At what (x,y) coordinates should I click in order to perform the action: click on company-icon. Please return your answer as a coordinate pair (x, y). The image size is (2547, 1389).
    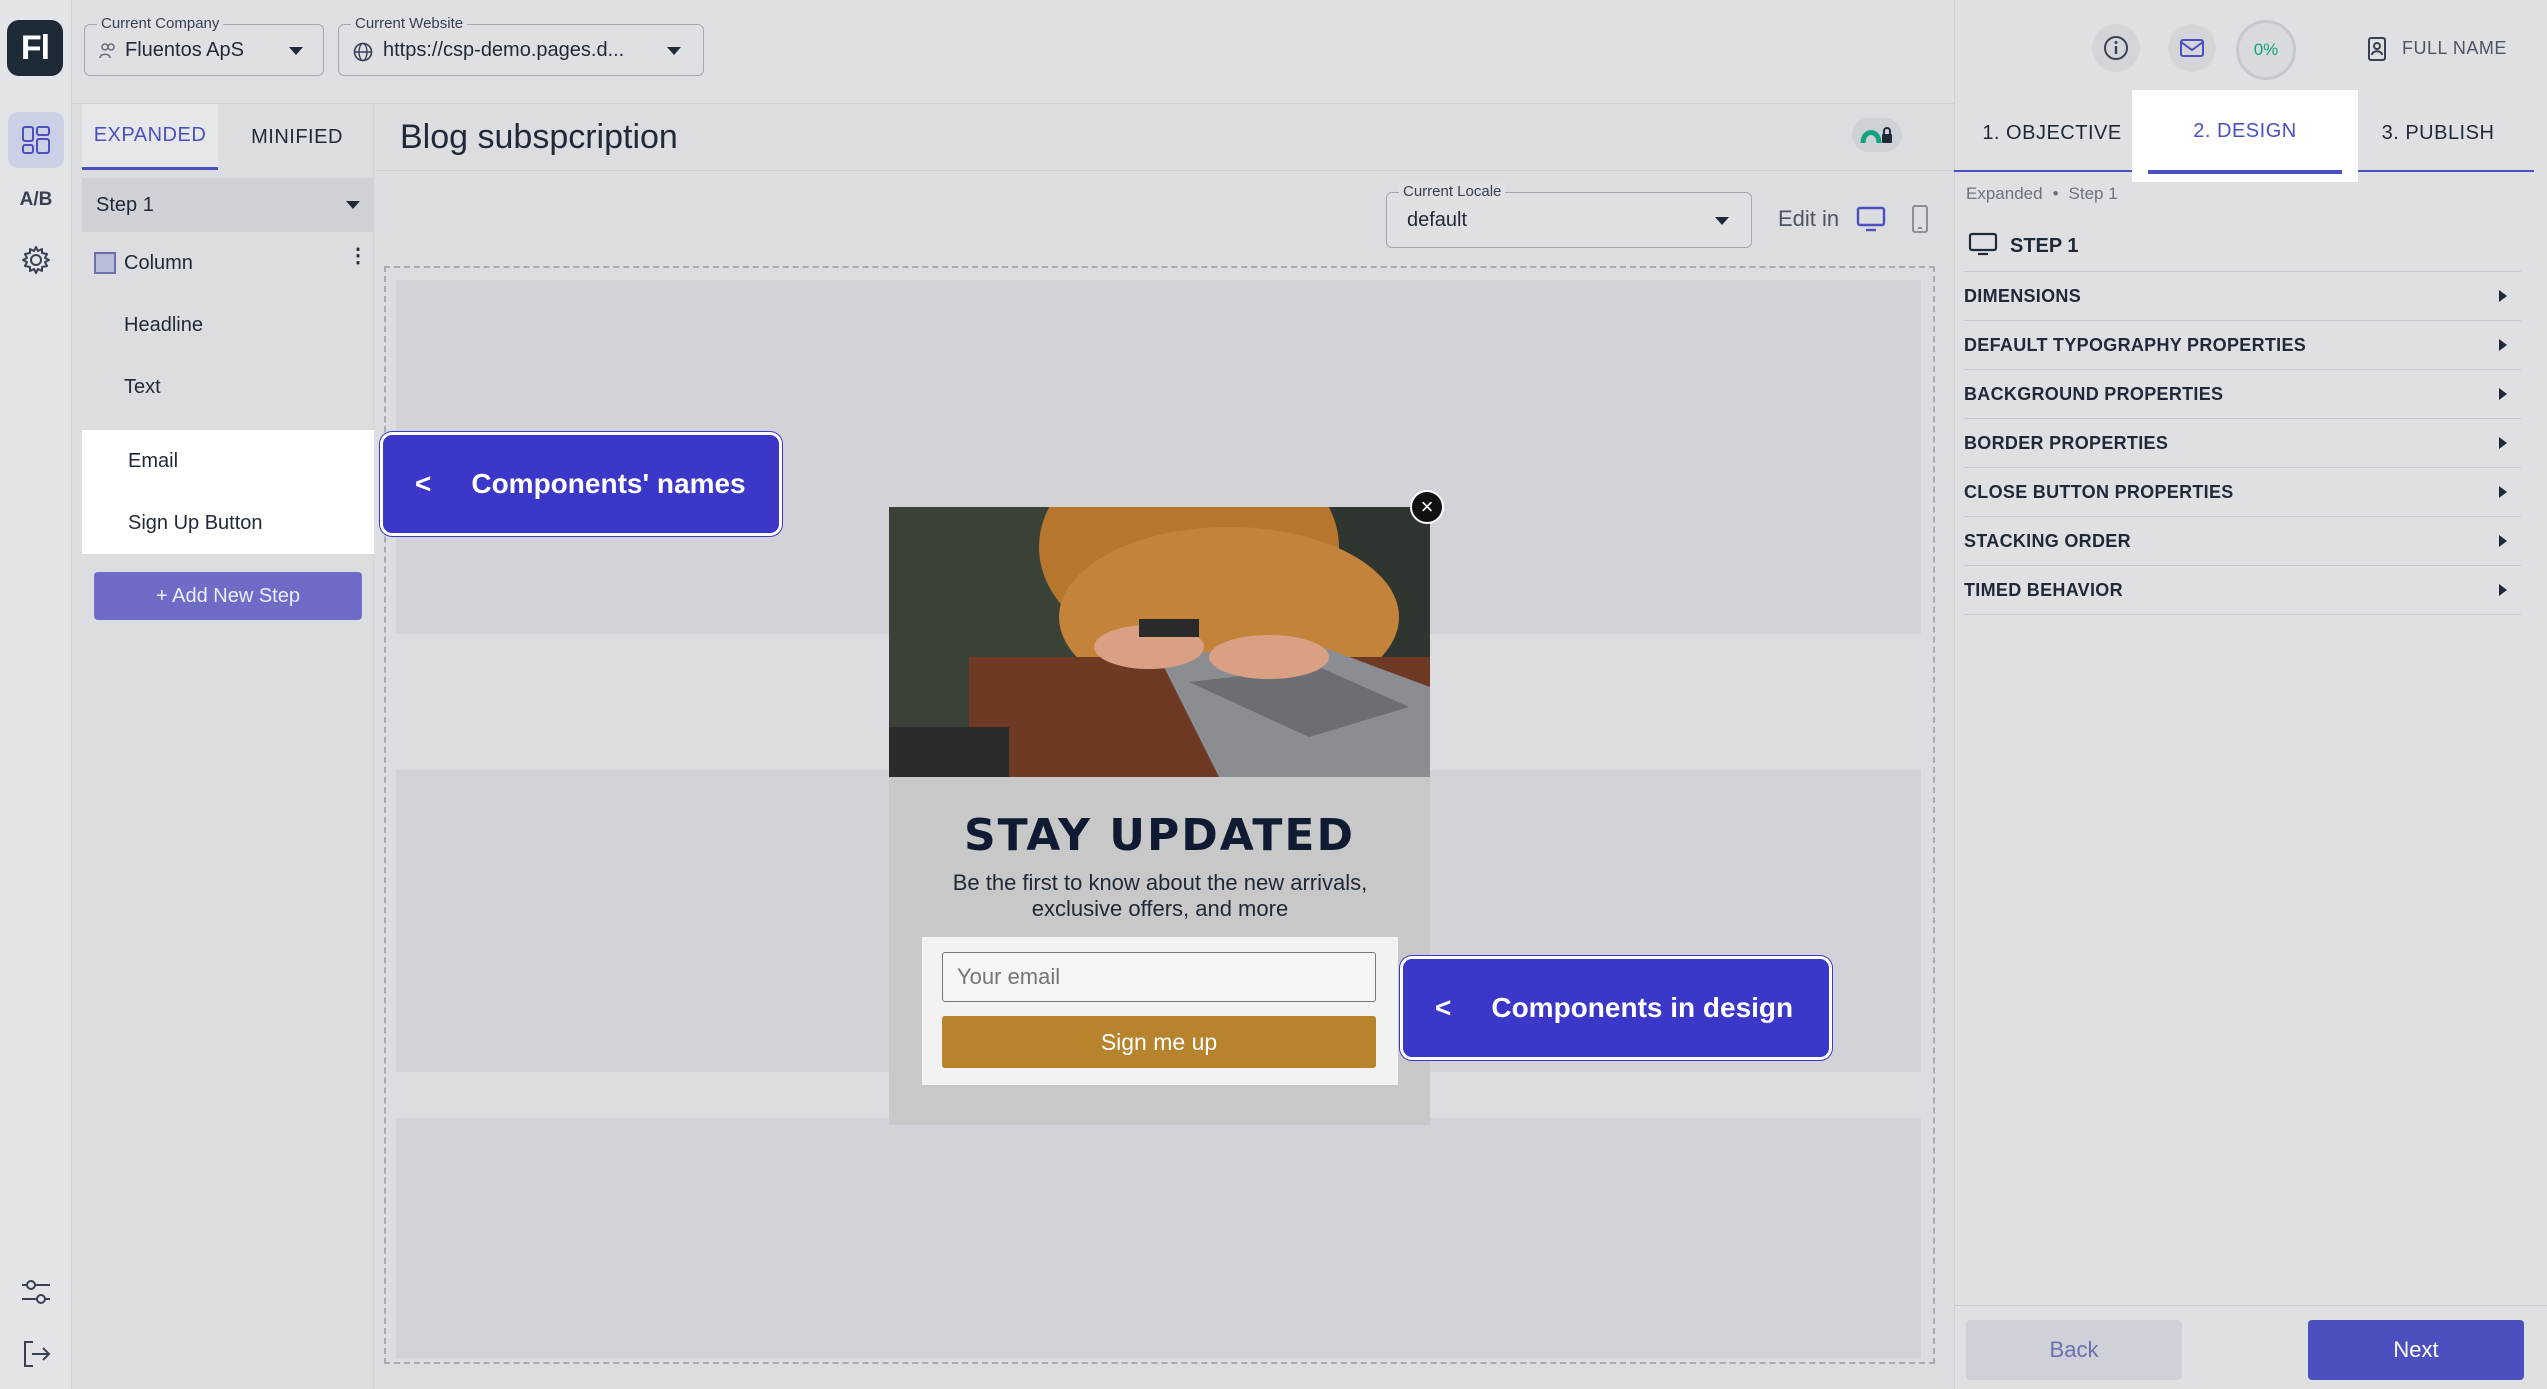
    Looking at the image, I should click on (108, 54).